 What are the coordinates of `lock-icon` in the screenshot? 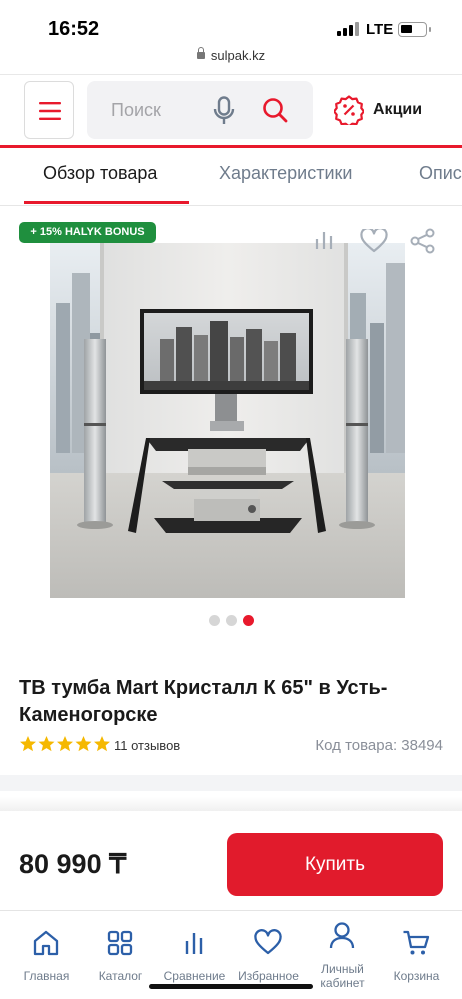 It's located at (200, 53).